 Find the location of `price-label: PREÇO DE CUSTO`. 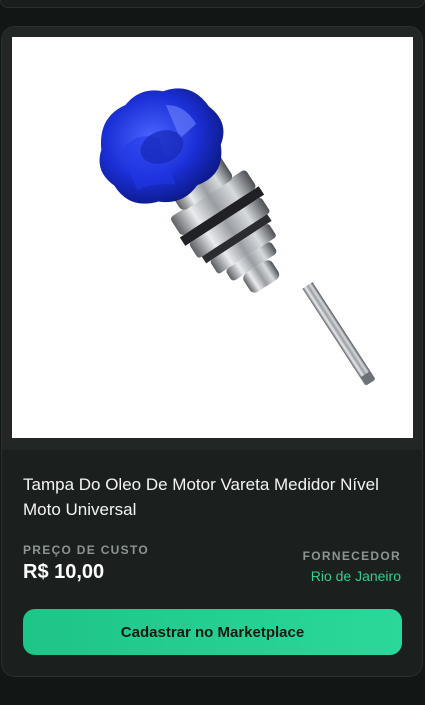

price-label: PREÇO DE CUSTO is located at coordinates (86, 550).